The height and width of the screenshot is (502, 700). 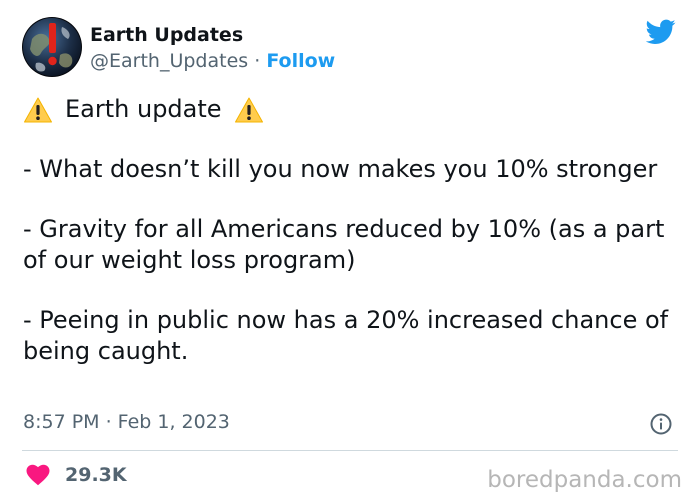 What do you see at coordinates (212, 35) in the screenshot?
I see `author-display-name: Earth Updates` at bounding box center [212, 35].